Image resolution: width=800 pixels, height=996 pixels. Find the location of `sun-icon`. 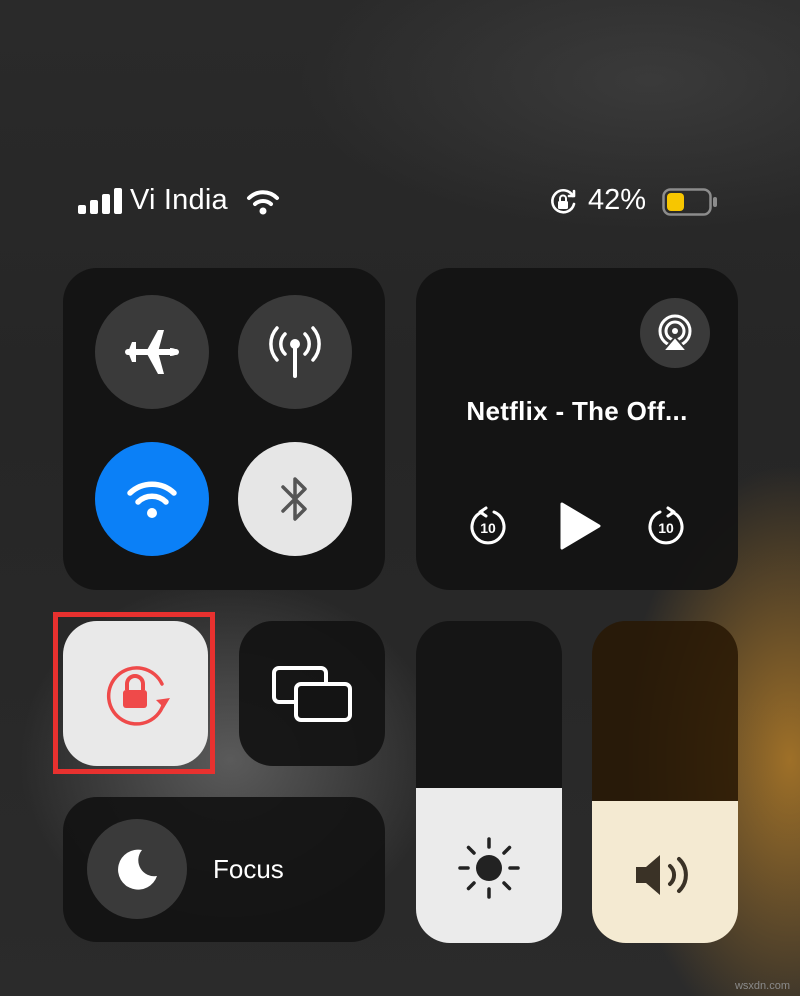

sun-icon is located at coordinates (489, 868).